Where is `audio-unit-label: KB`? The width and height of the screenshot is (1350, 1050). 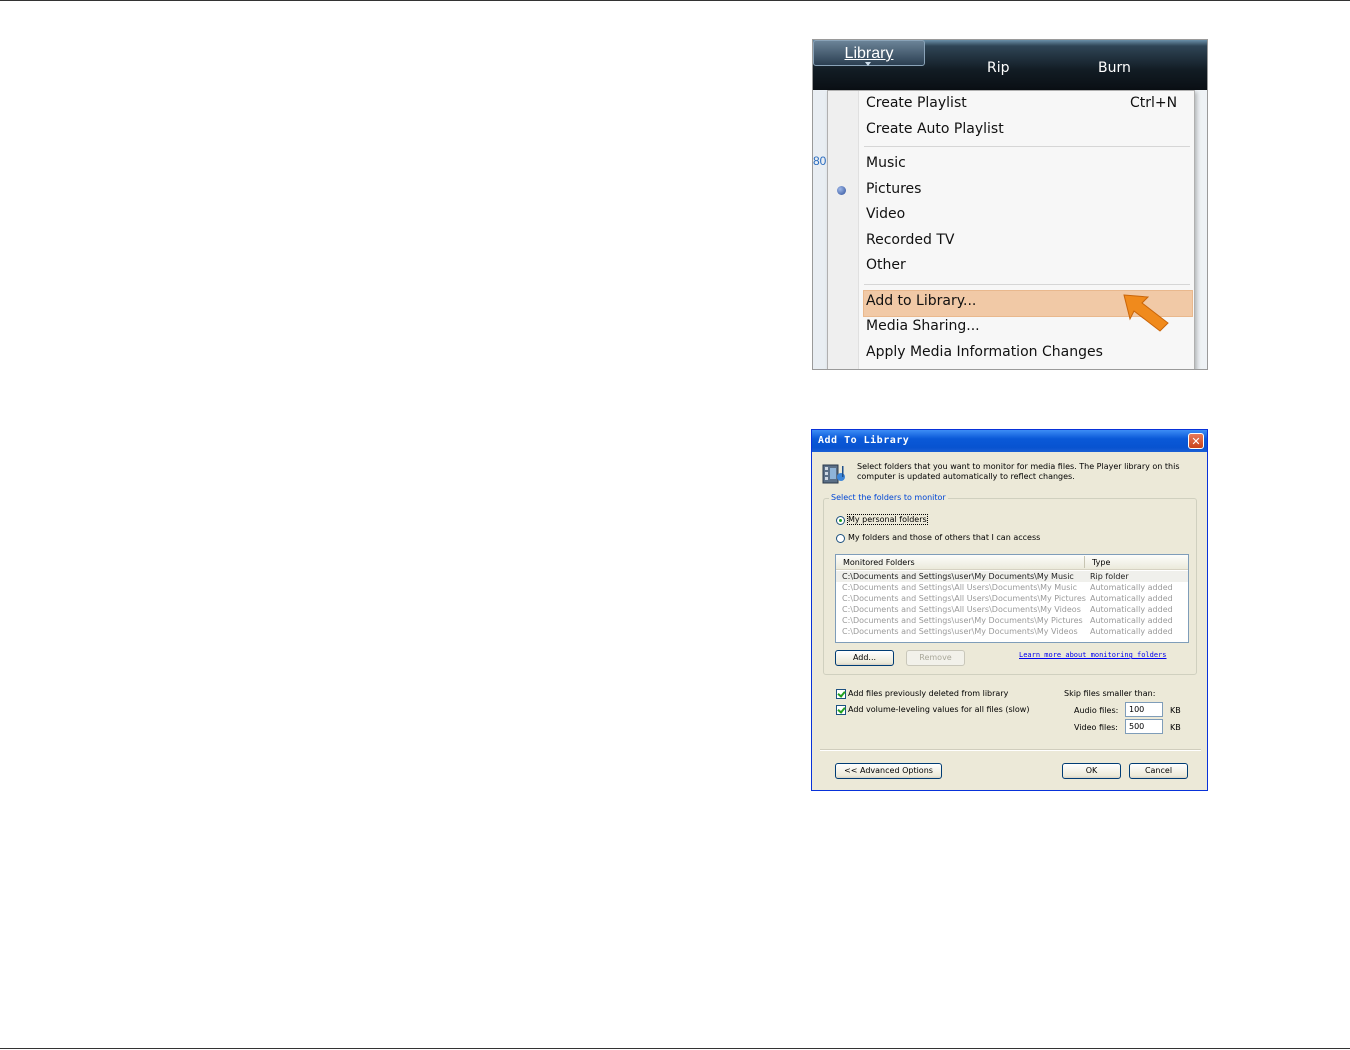
audio-unit-label: KB is located at coordinates (1175, 710).